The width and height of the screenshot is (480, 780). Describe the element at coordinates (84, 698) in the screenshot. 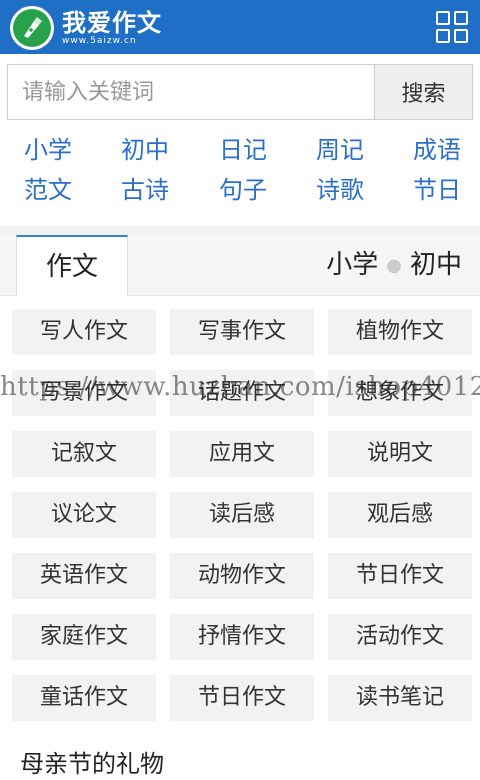

I see `grid-item: 童话作文` at that location.